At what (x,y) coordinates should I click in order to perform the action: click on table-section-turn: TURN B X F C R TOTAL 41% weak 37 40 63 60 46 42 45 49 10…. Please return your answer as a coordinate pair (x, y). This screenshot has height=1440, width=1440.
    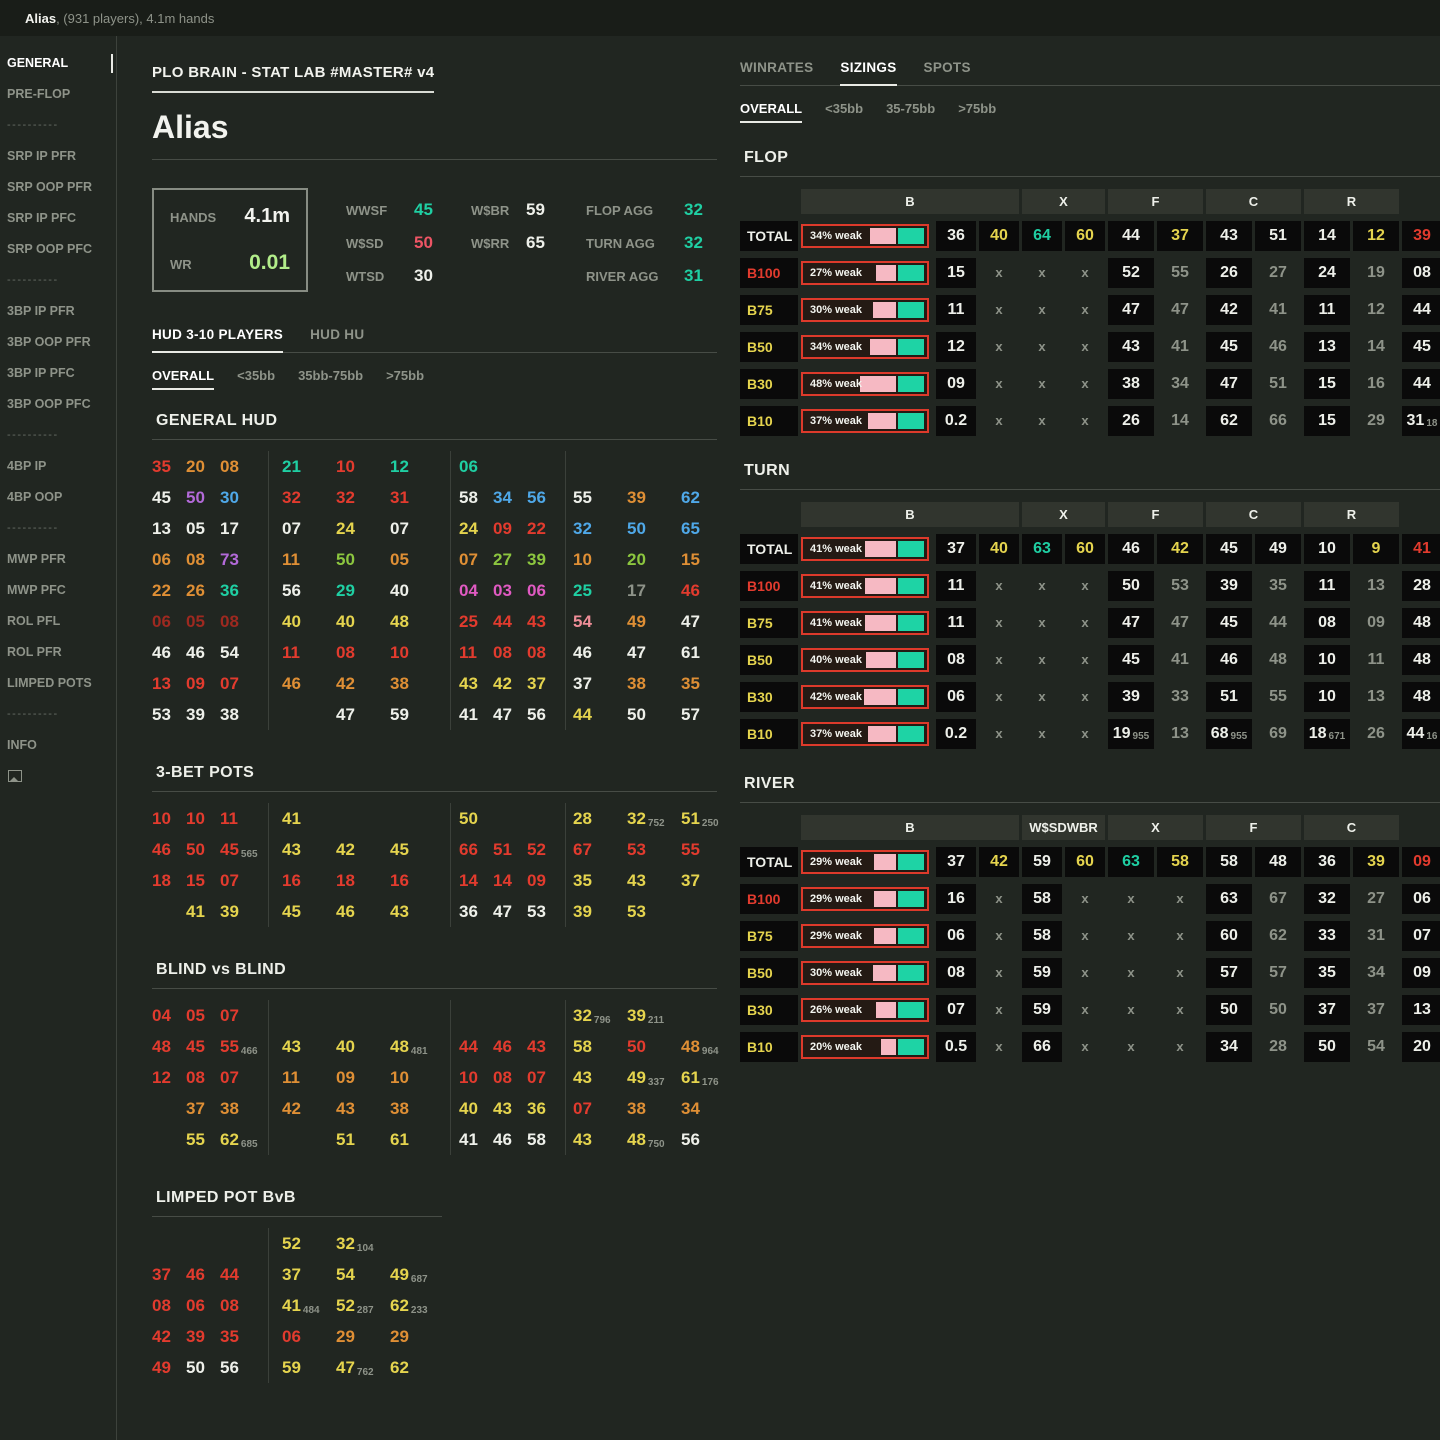
    Looking at the image, I should click on (1090, 605).